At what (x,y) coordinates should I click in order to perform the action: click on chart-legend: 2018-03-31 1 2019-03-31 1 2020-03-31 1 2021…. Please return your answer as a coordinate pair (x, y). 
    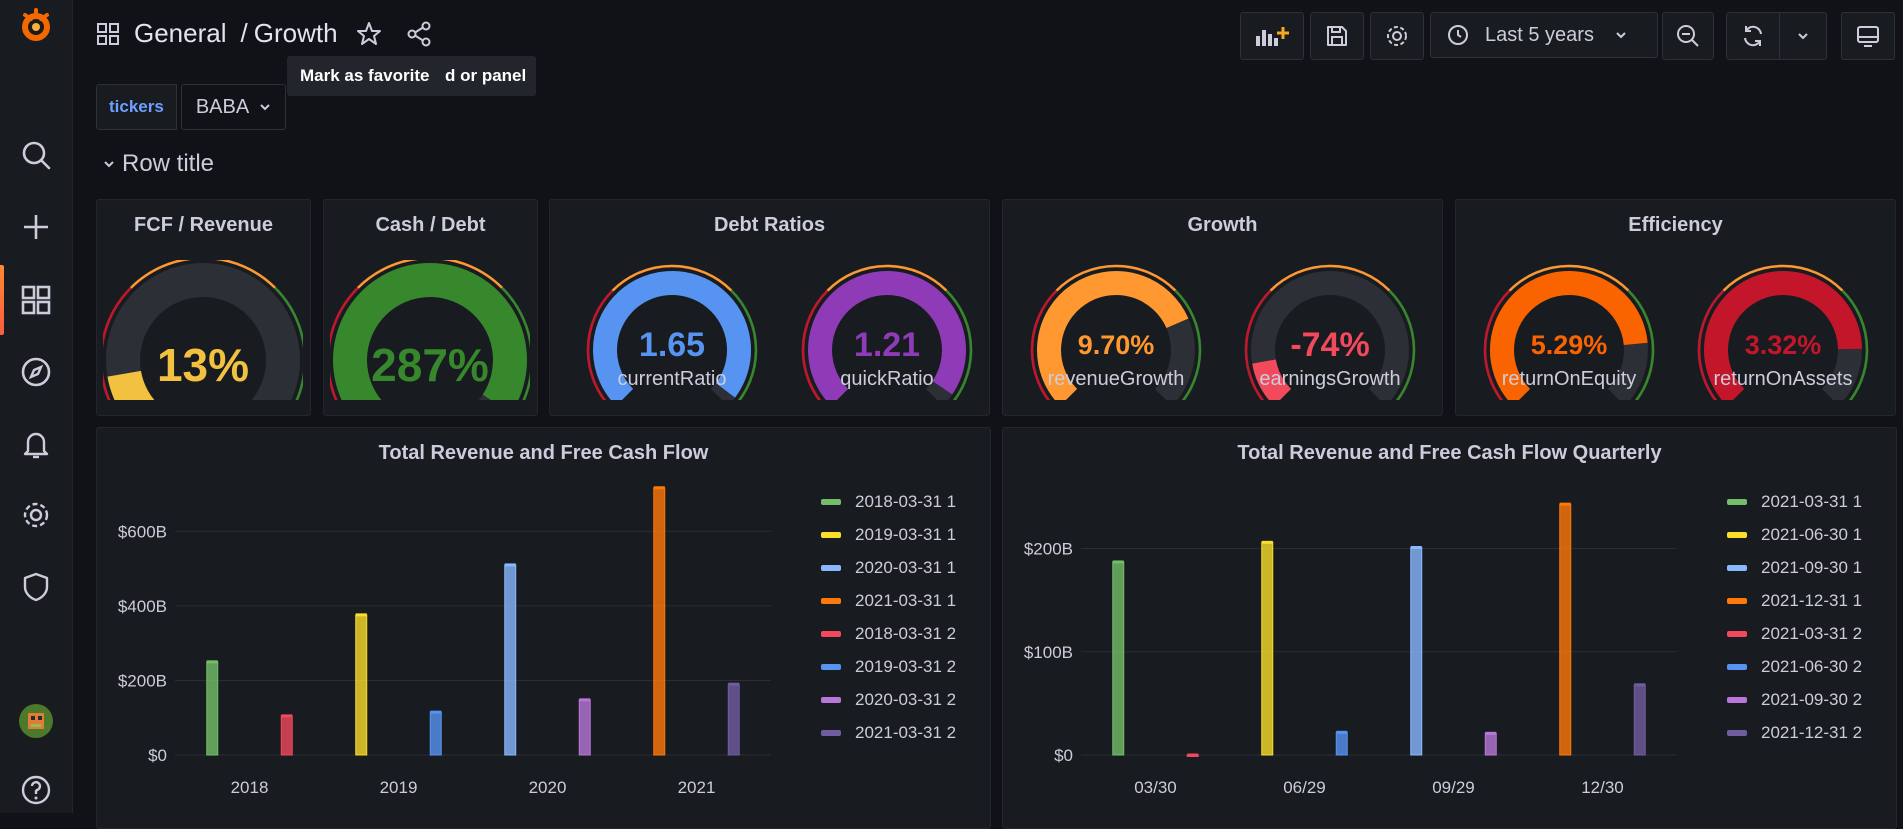
    Looking at the image, I should click on (888, 617).